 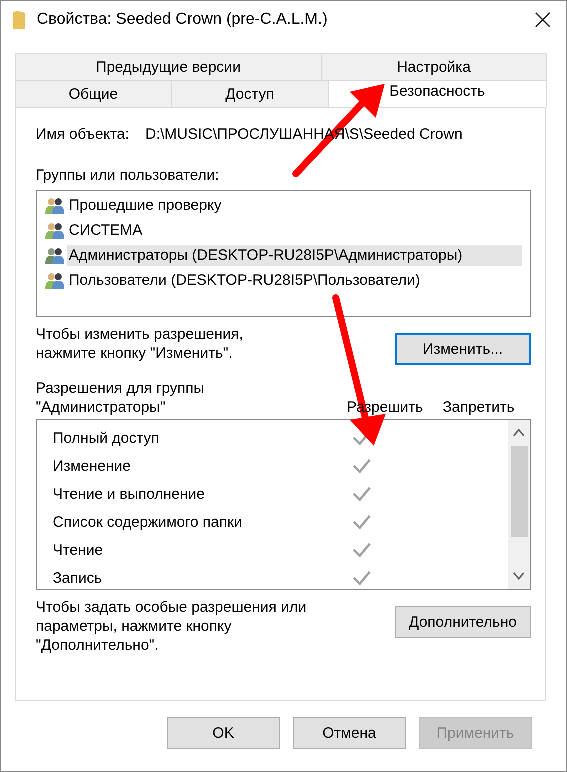 What do you see at coordinates (83, 134) in the screenshot?
I see `field-label: Имя объекта:` at bounding box center [83, 134].